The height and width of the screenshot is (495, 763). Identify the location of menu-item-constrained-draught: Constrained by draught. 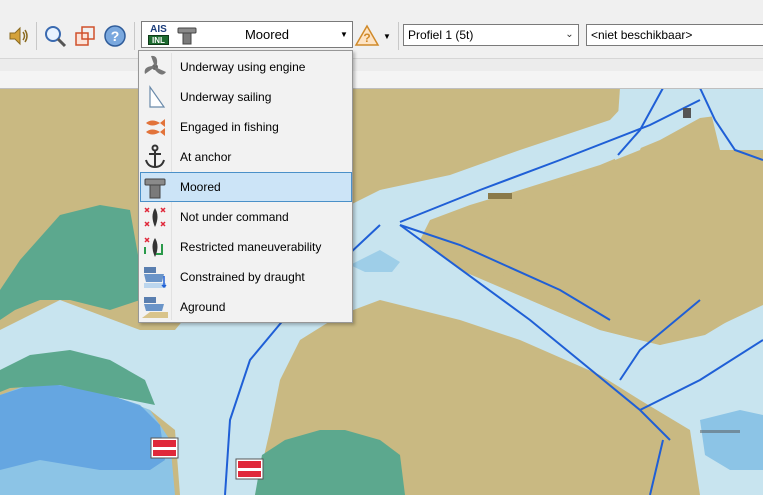
(245, 277).